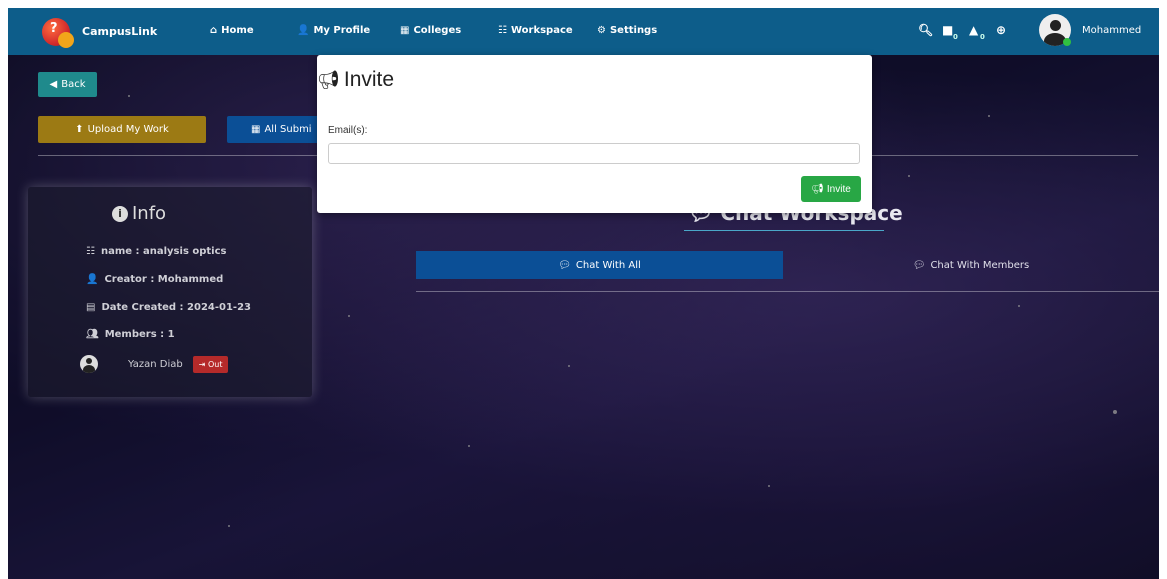 The image size is (1167, 579). I want to click on creator-row: 👤 Creator : Mohammed, so click(154, 279).